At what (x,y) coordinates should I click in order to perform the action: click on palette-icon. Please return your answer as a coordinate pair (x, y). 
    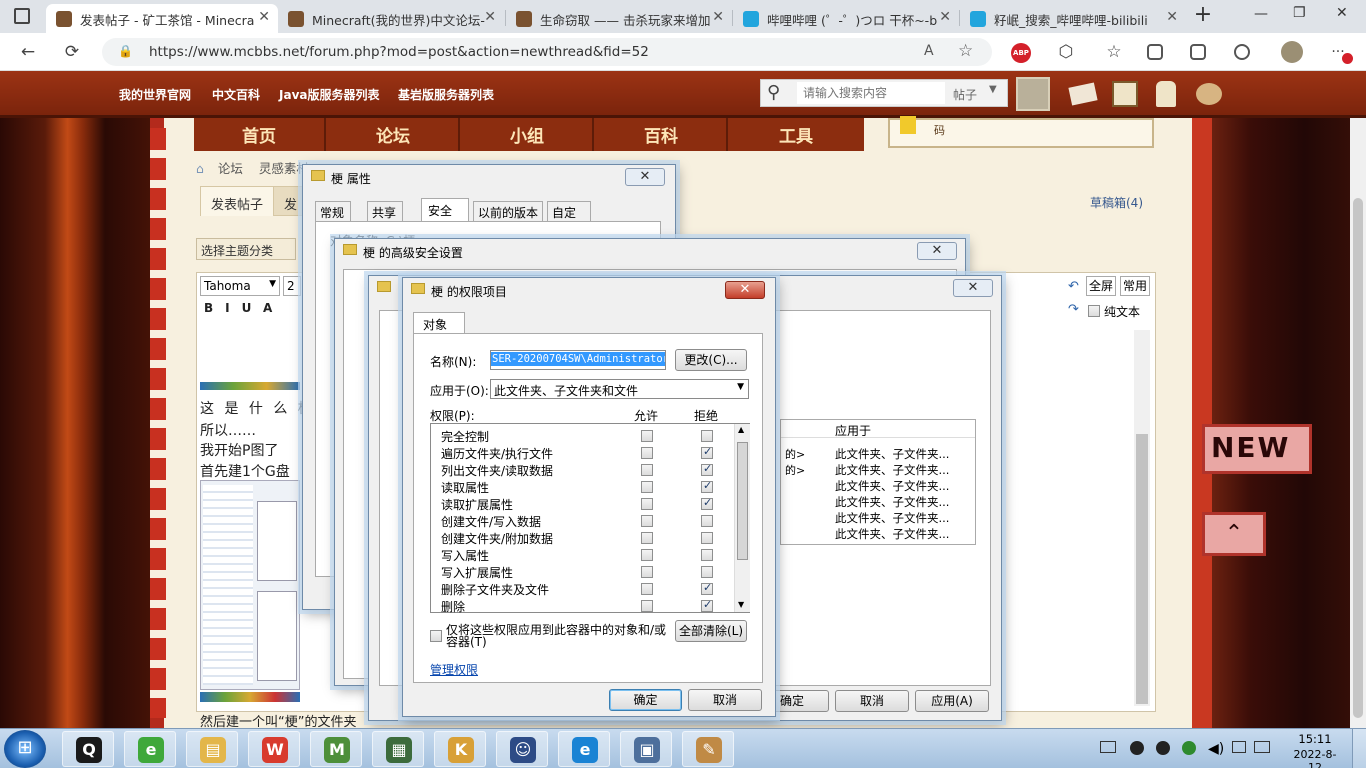
    Looking at the image, I should click on (1209, 94).